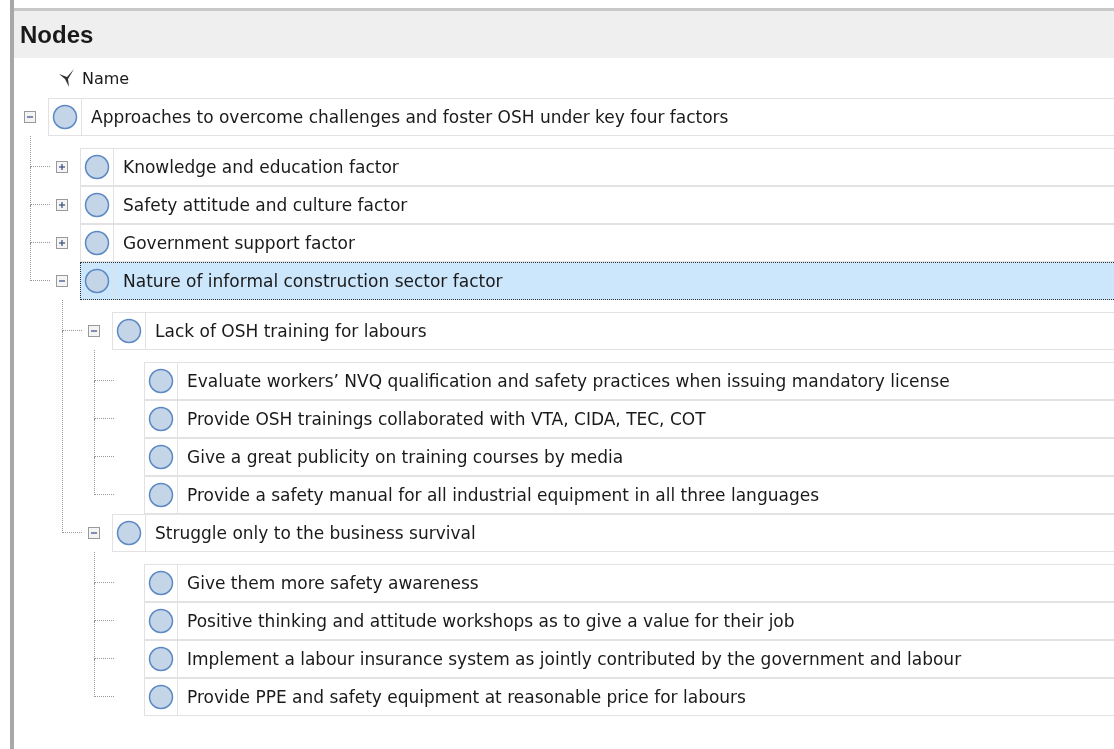  What do you see at coordinates (629, 659) in the screenshot?
I see `tree-item: Implement a labour insurance system as jointly contributed by the government and labour` at bounding box center [629, 659].